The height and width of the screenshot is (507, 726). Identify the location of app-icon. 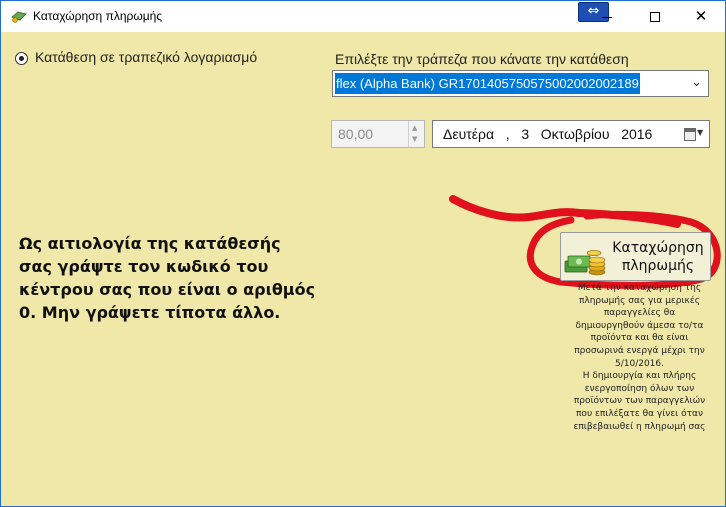
(19, 17).